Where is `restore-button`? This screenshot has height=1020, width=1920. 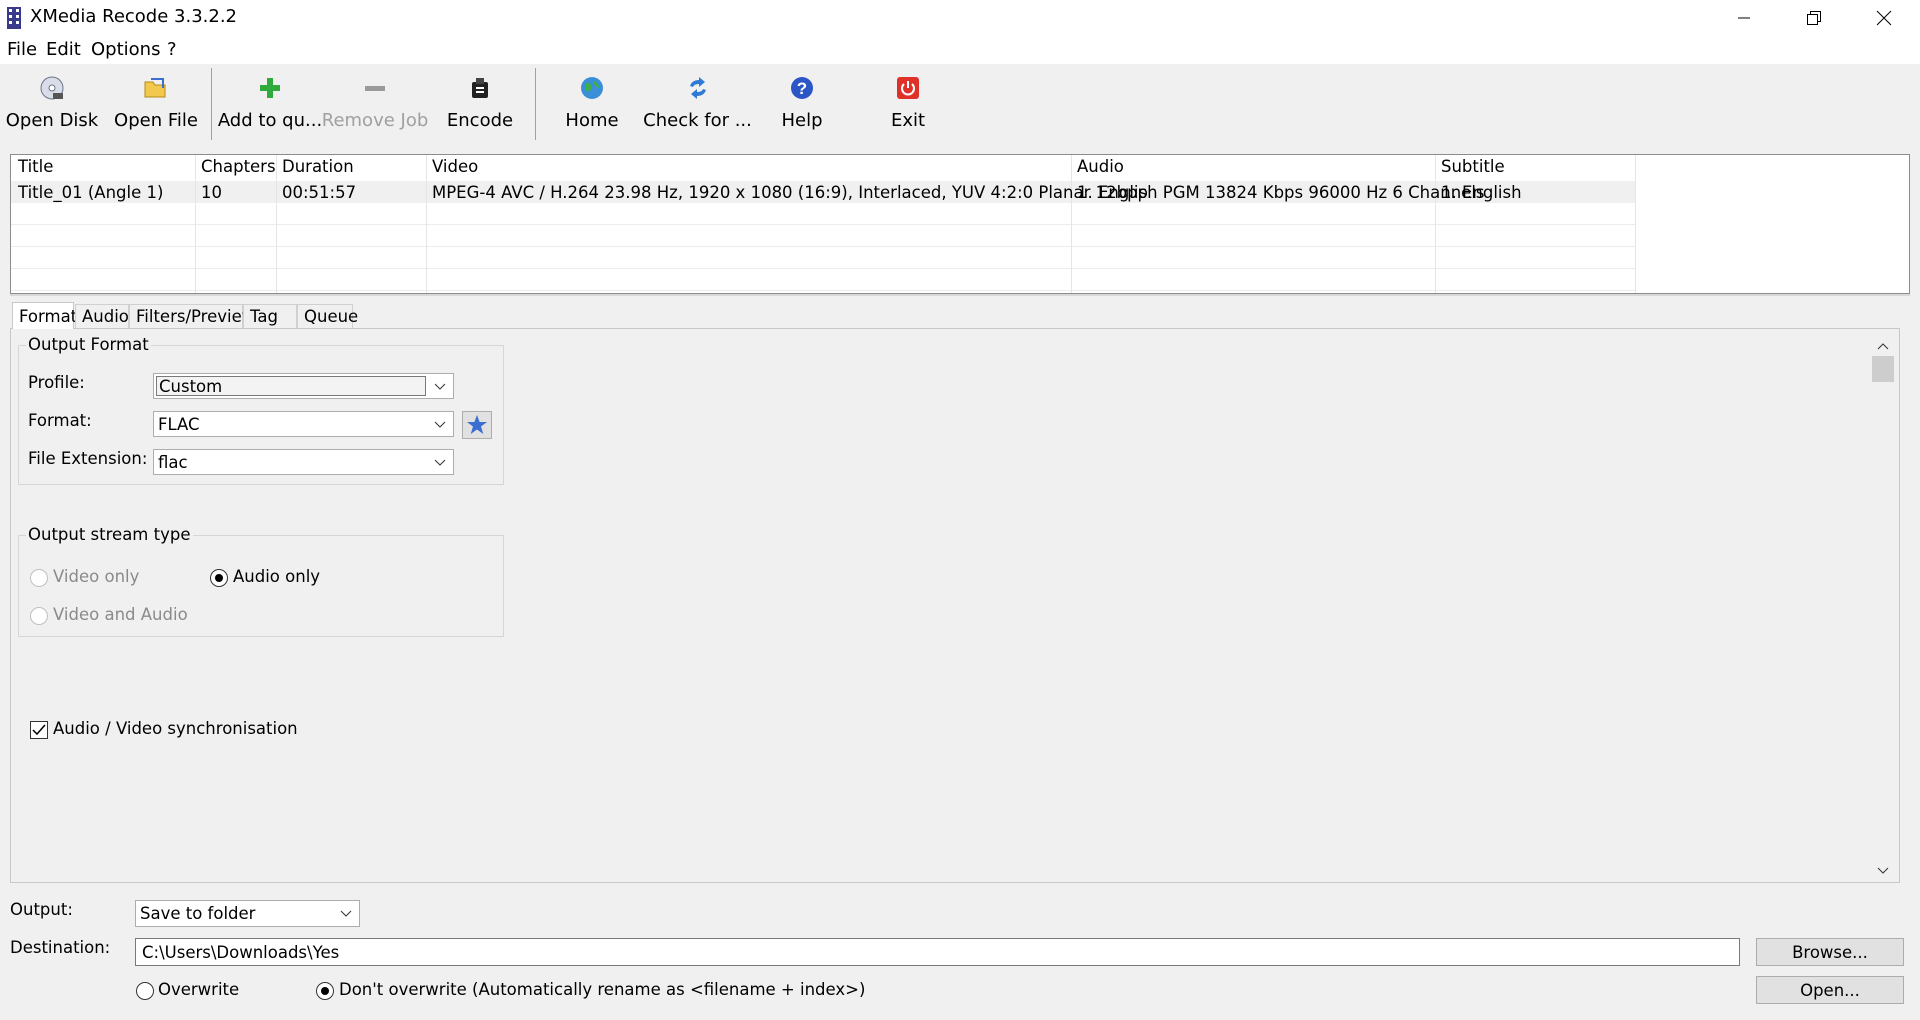 restore-button is located at coordinates (1814, 18).